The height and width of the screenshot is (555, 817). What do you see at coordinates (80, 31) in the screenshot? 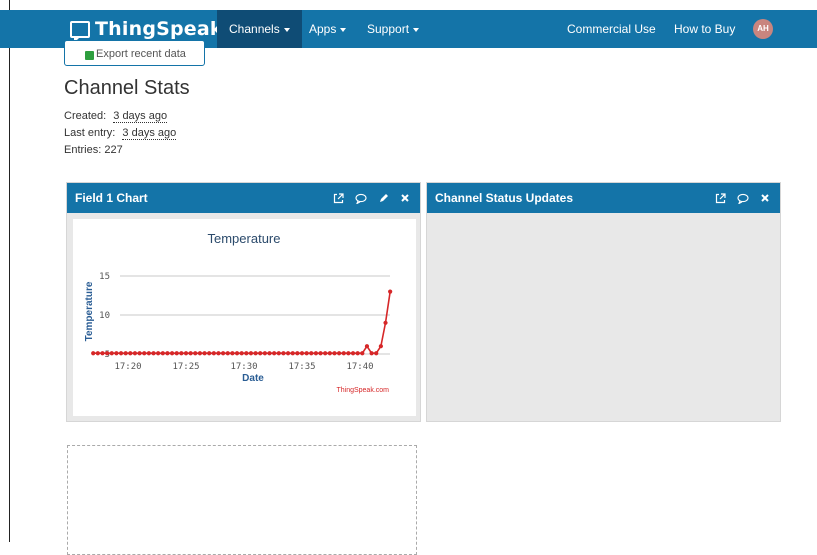
I see `thingspeak-logo-icon` at bounding box center [80, 31].